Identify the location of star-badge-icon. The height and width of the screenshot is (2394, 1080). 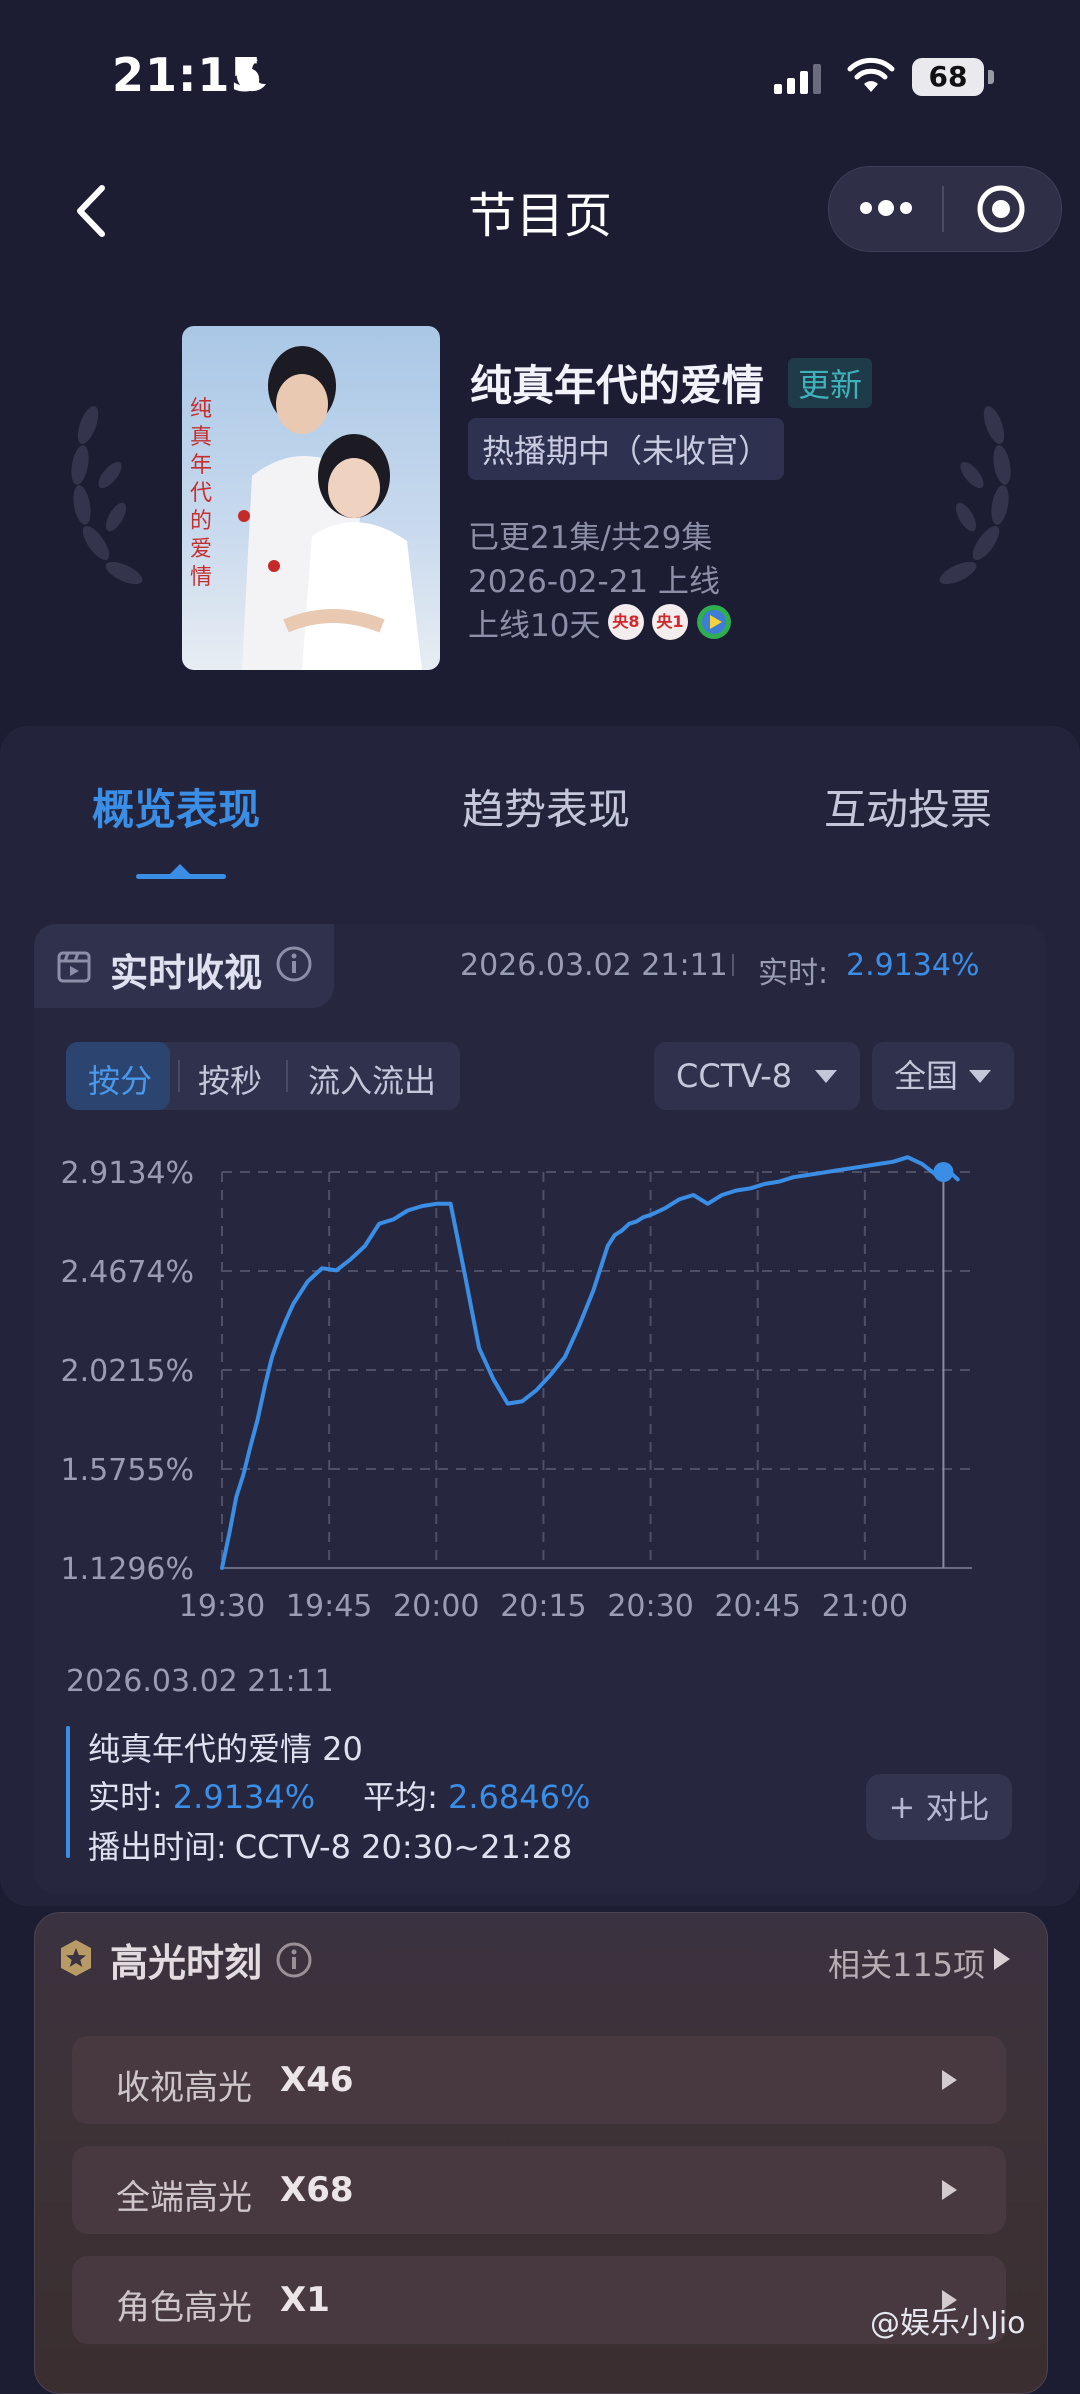
(76, 1958).